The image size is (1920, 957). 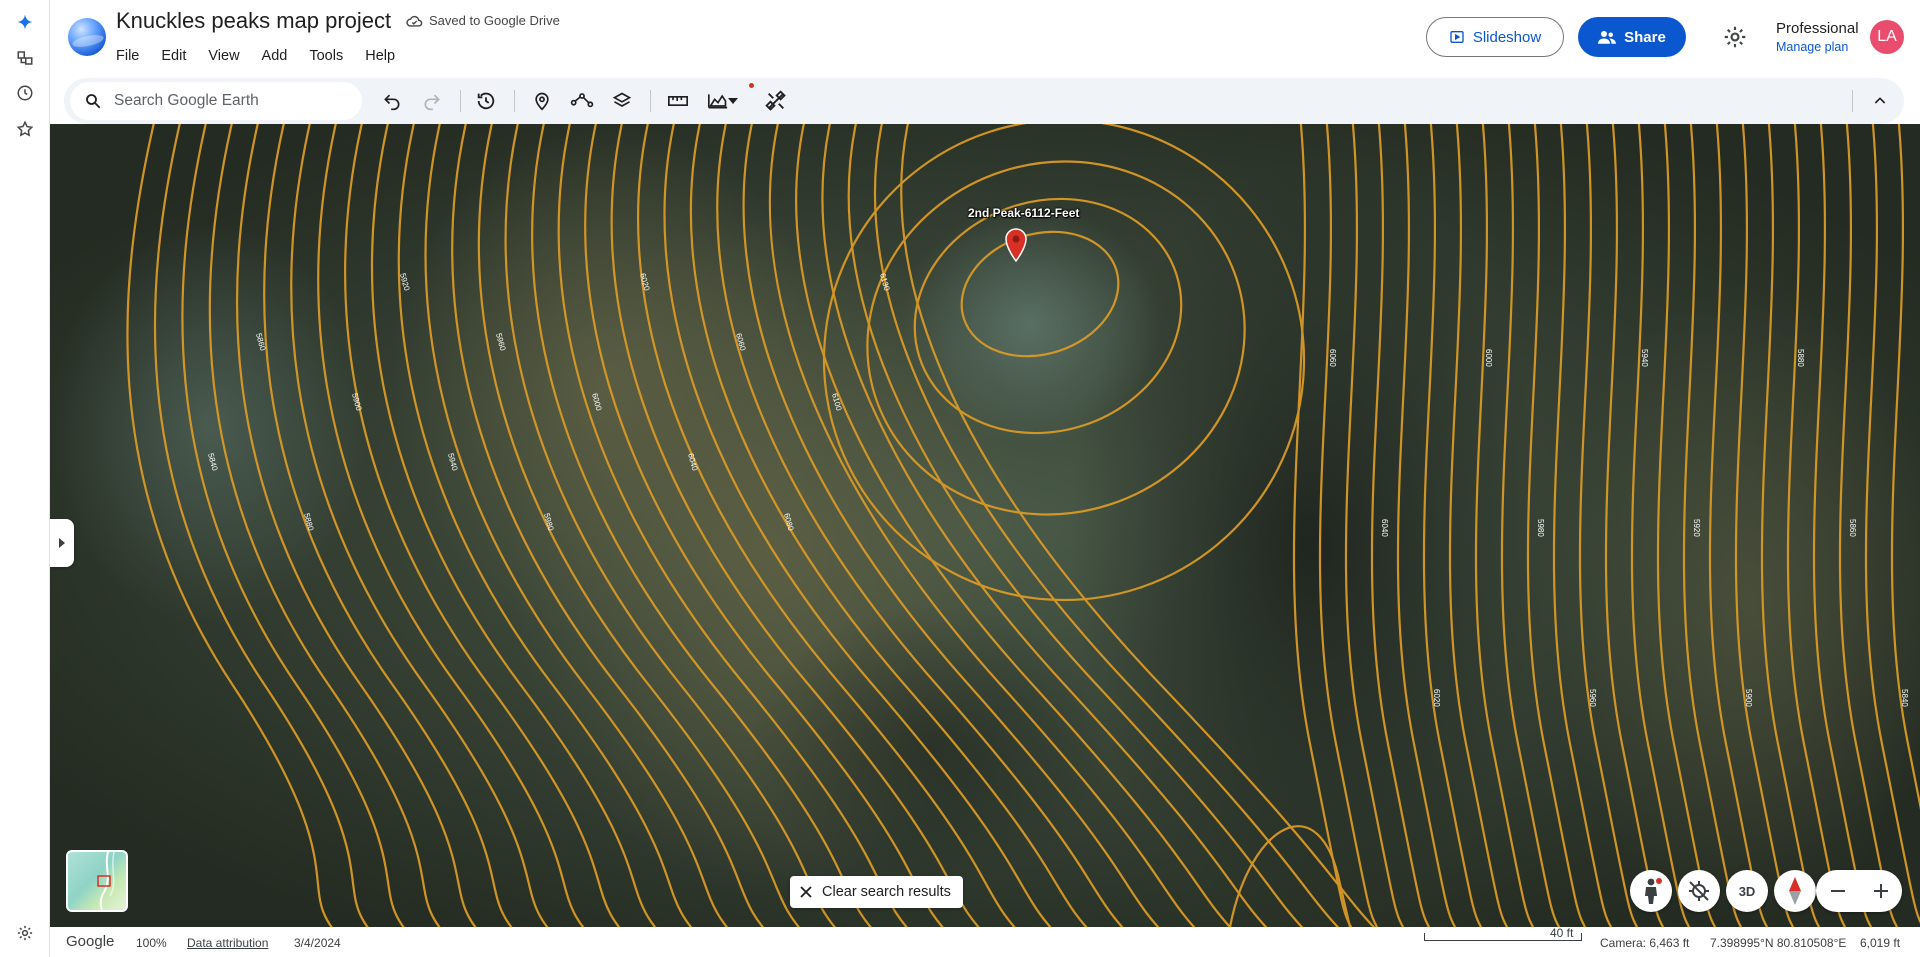 I want to click on clear-search-label: Clear search results, so click(x=886, y=892).